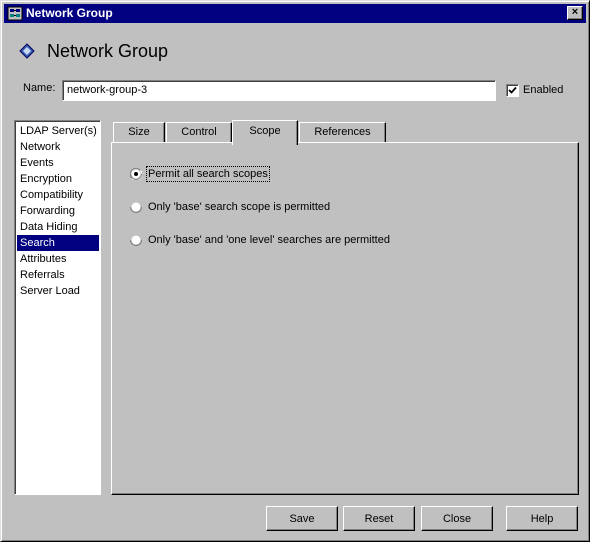  Describe the element at coordinates (69, 13) in the screenshot. I see `window-title: Network Group` at that location.